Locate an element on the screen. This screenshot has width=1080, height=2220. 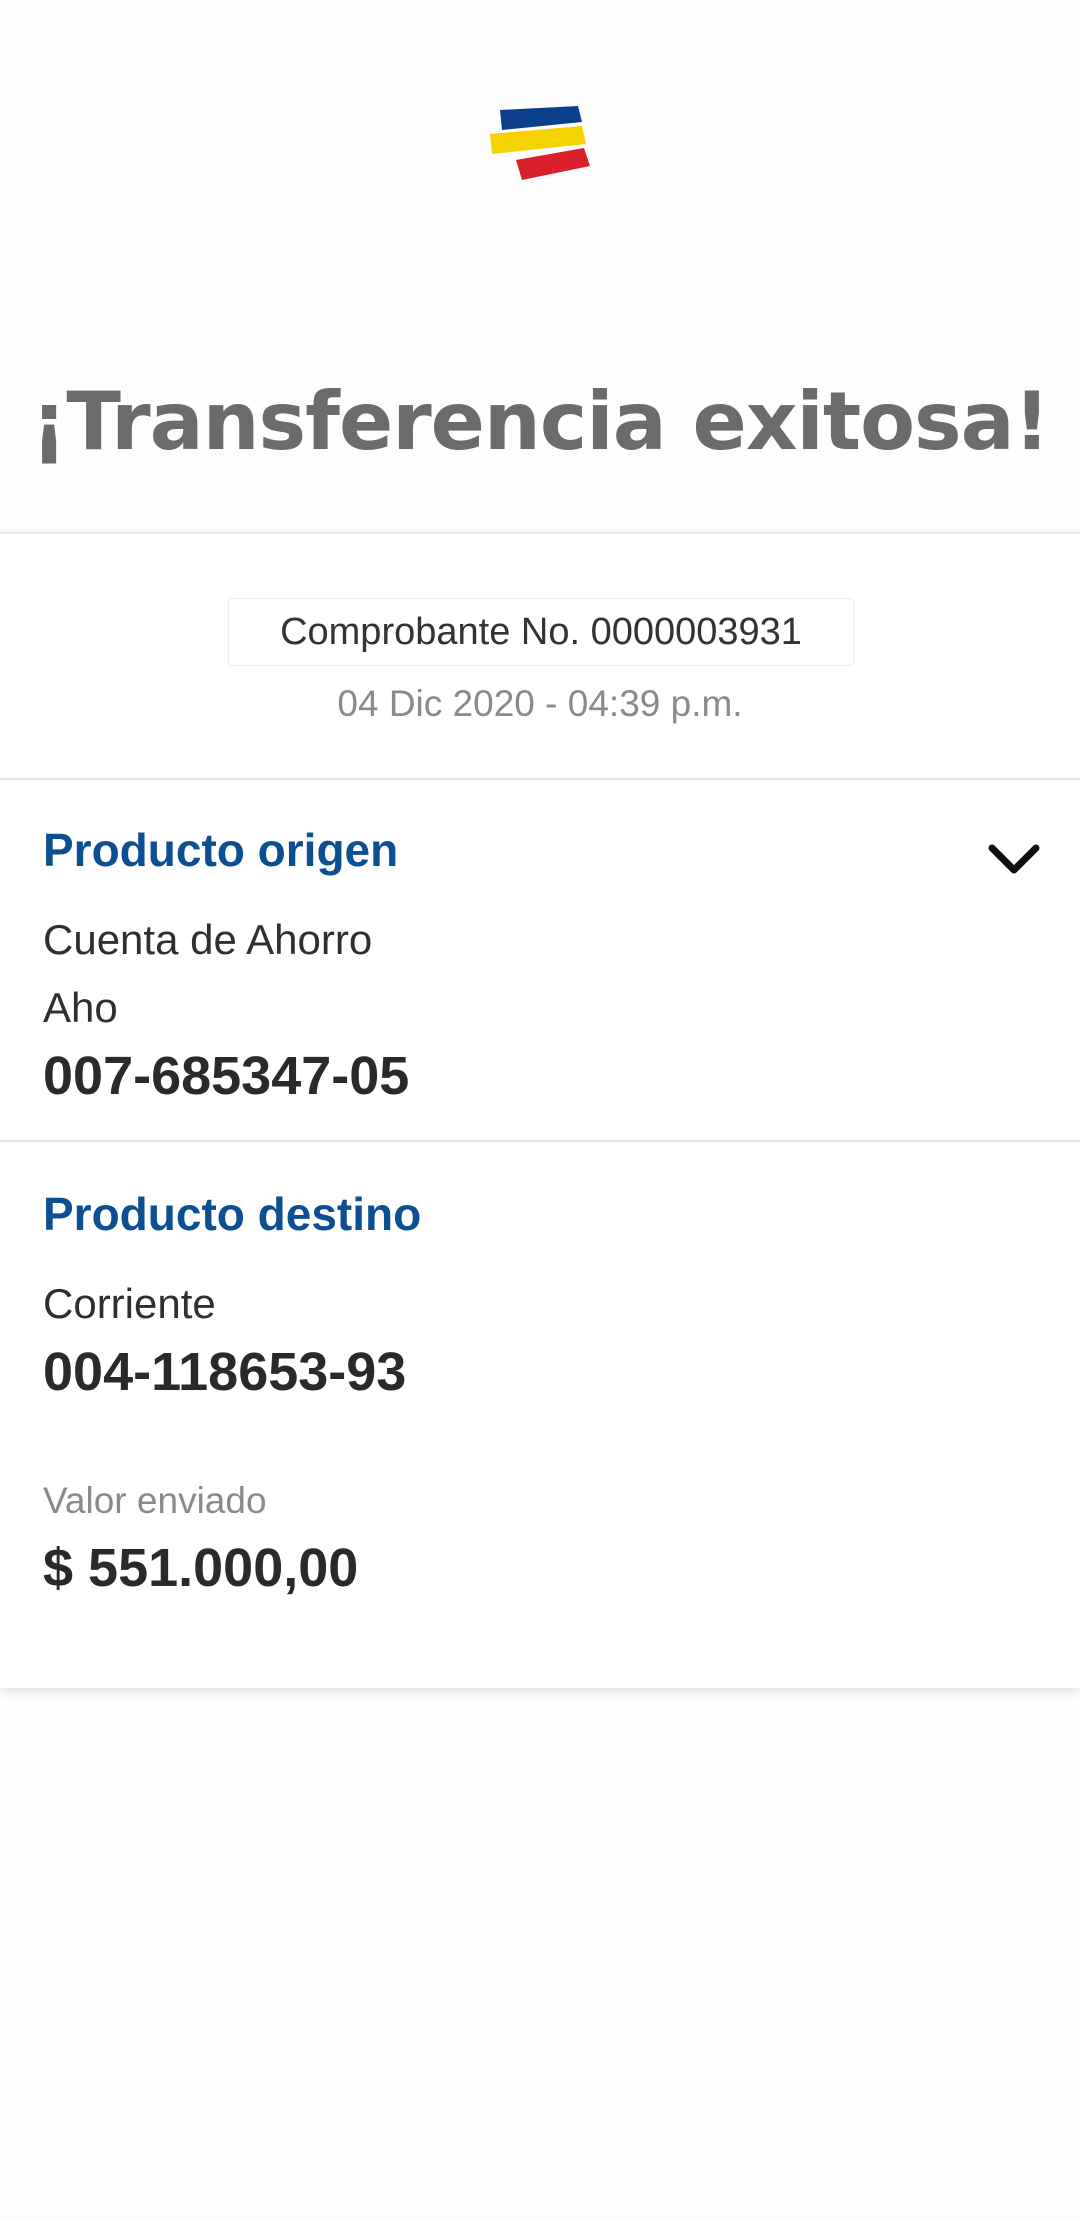
destination-account-type: Corriente is located at coordinates (129, 1303).